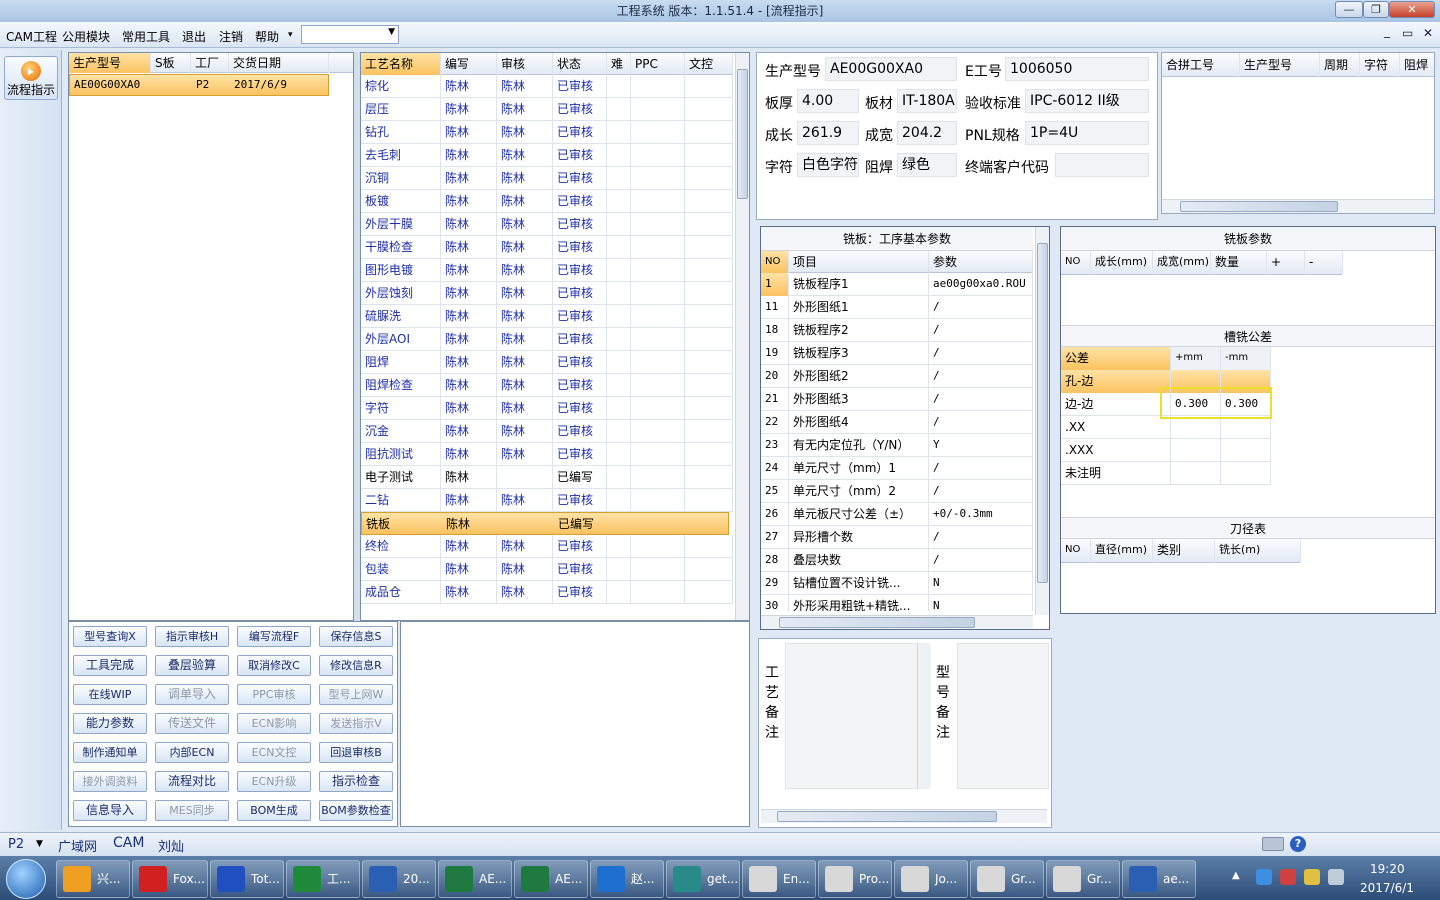 The image size is (1440, 900). Describe the element at coordinates (110, 665) in the screenshot. I see `action-button: 工具完成` at that location.